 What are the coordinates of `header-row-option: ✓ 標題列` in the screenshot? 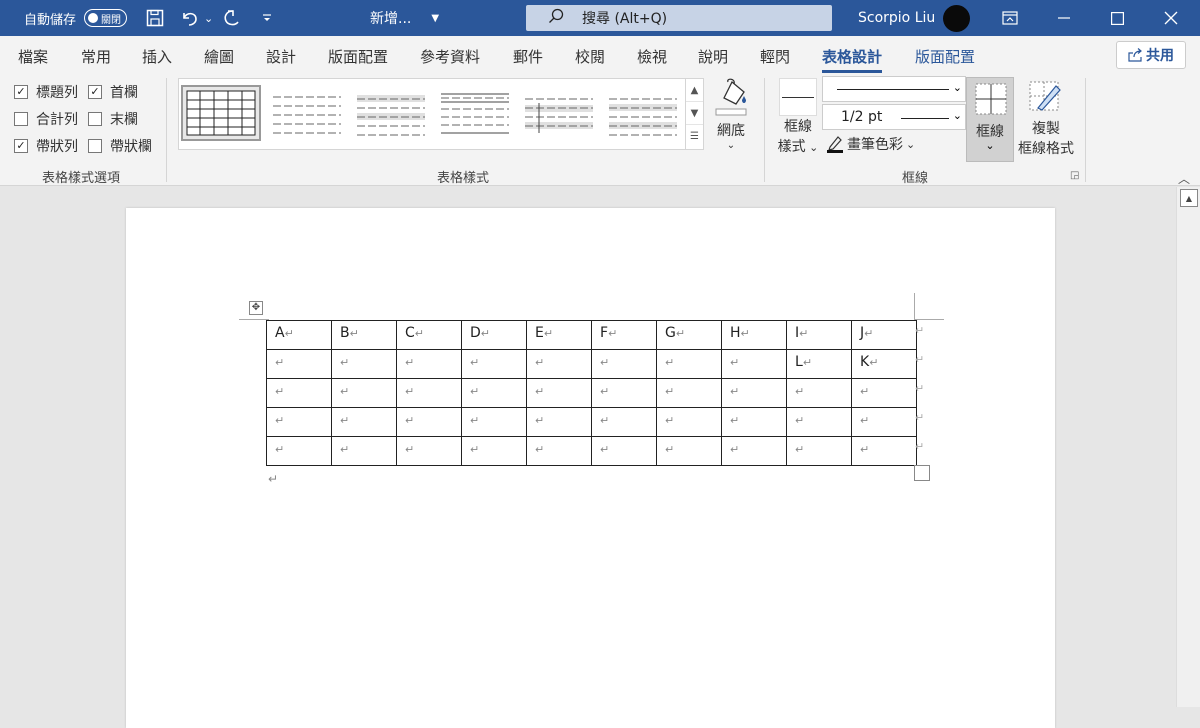 It's located at (46, 92).